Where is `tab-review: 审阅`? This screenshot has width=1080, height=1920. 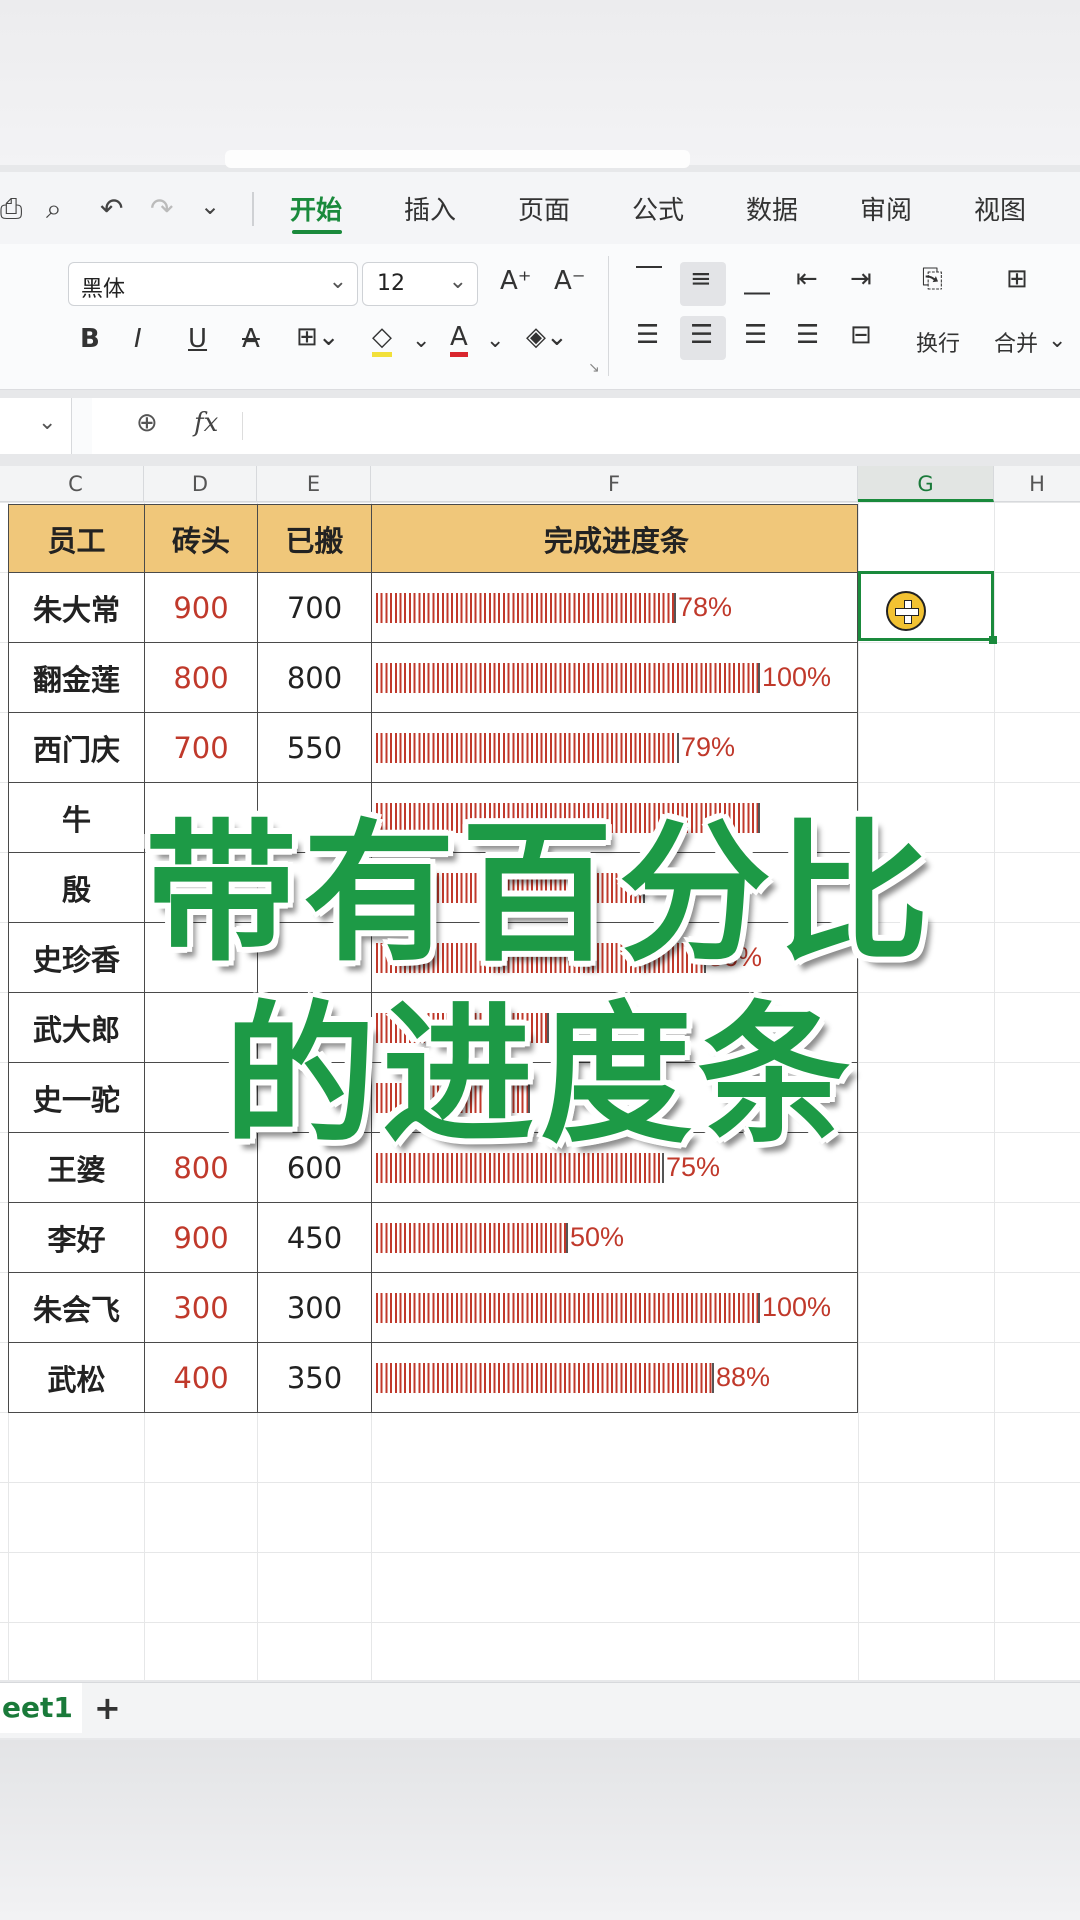 tab-review: 审阅 is located at coordinates (886, 208).